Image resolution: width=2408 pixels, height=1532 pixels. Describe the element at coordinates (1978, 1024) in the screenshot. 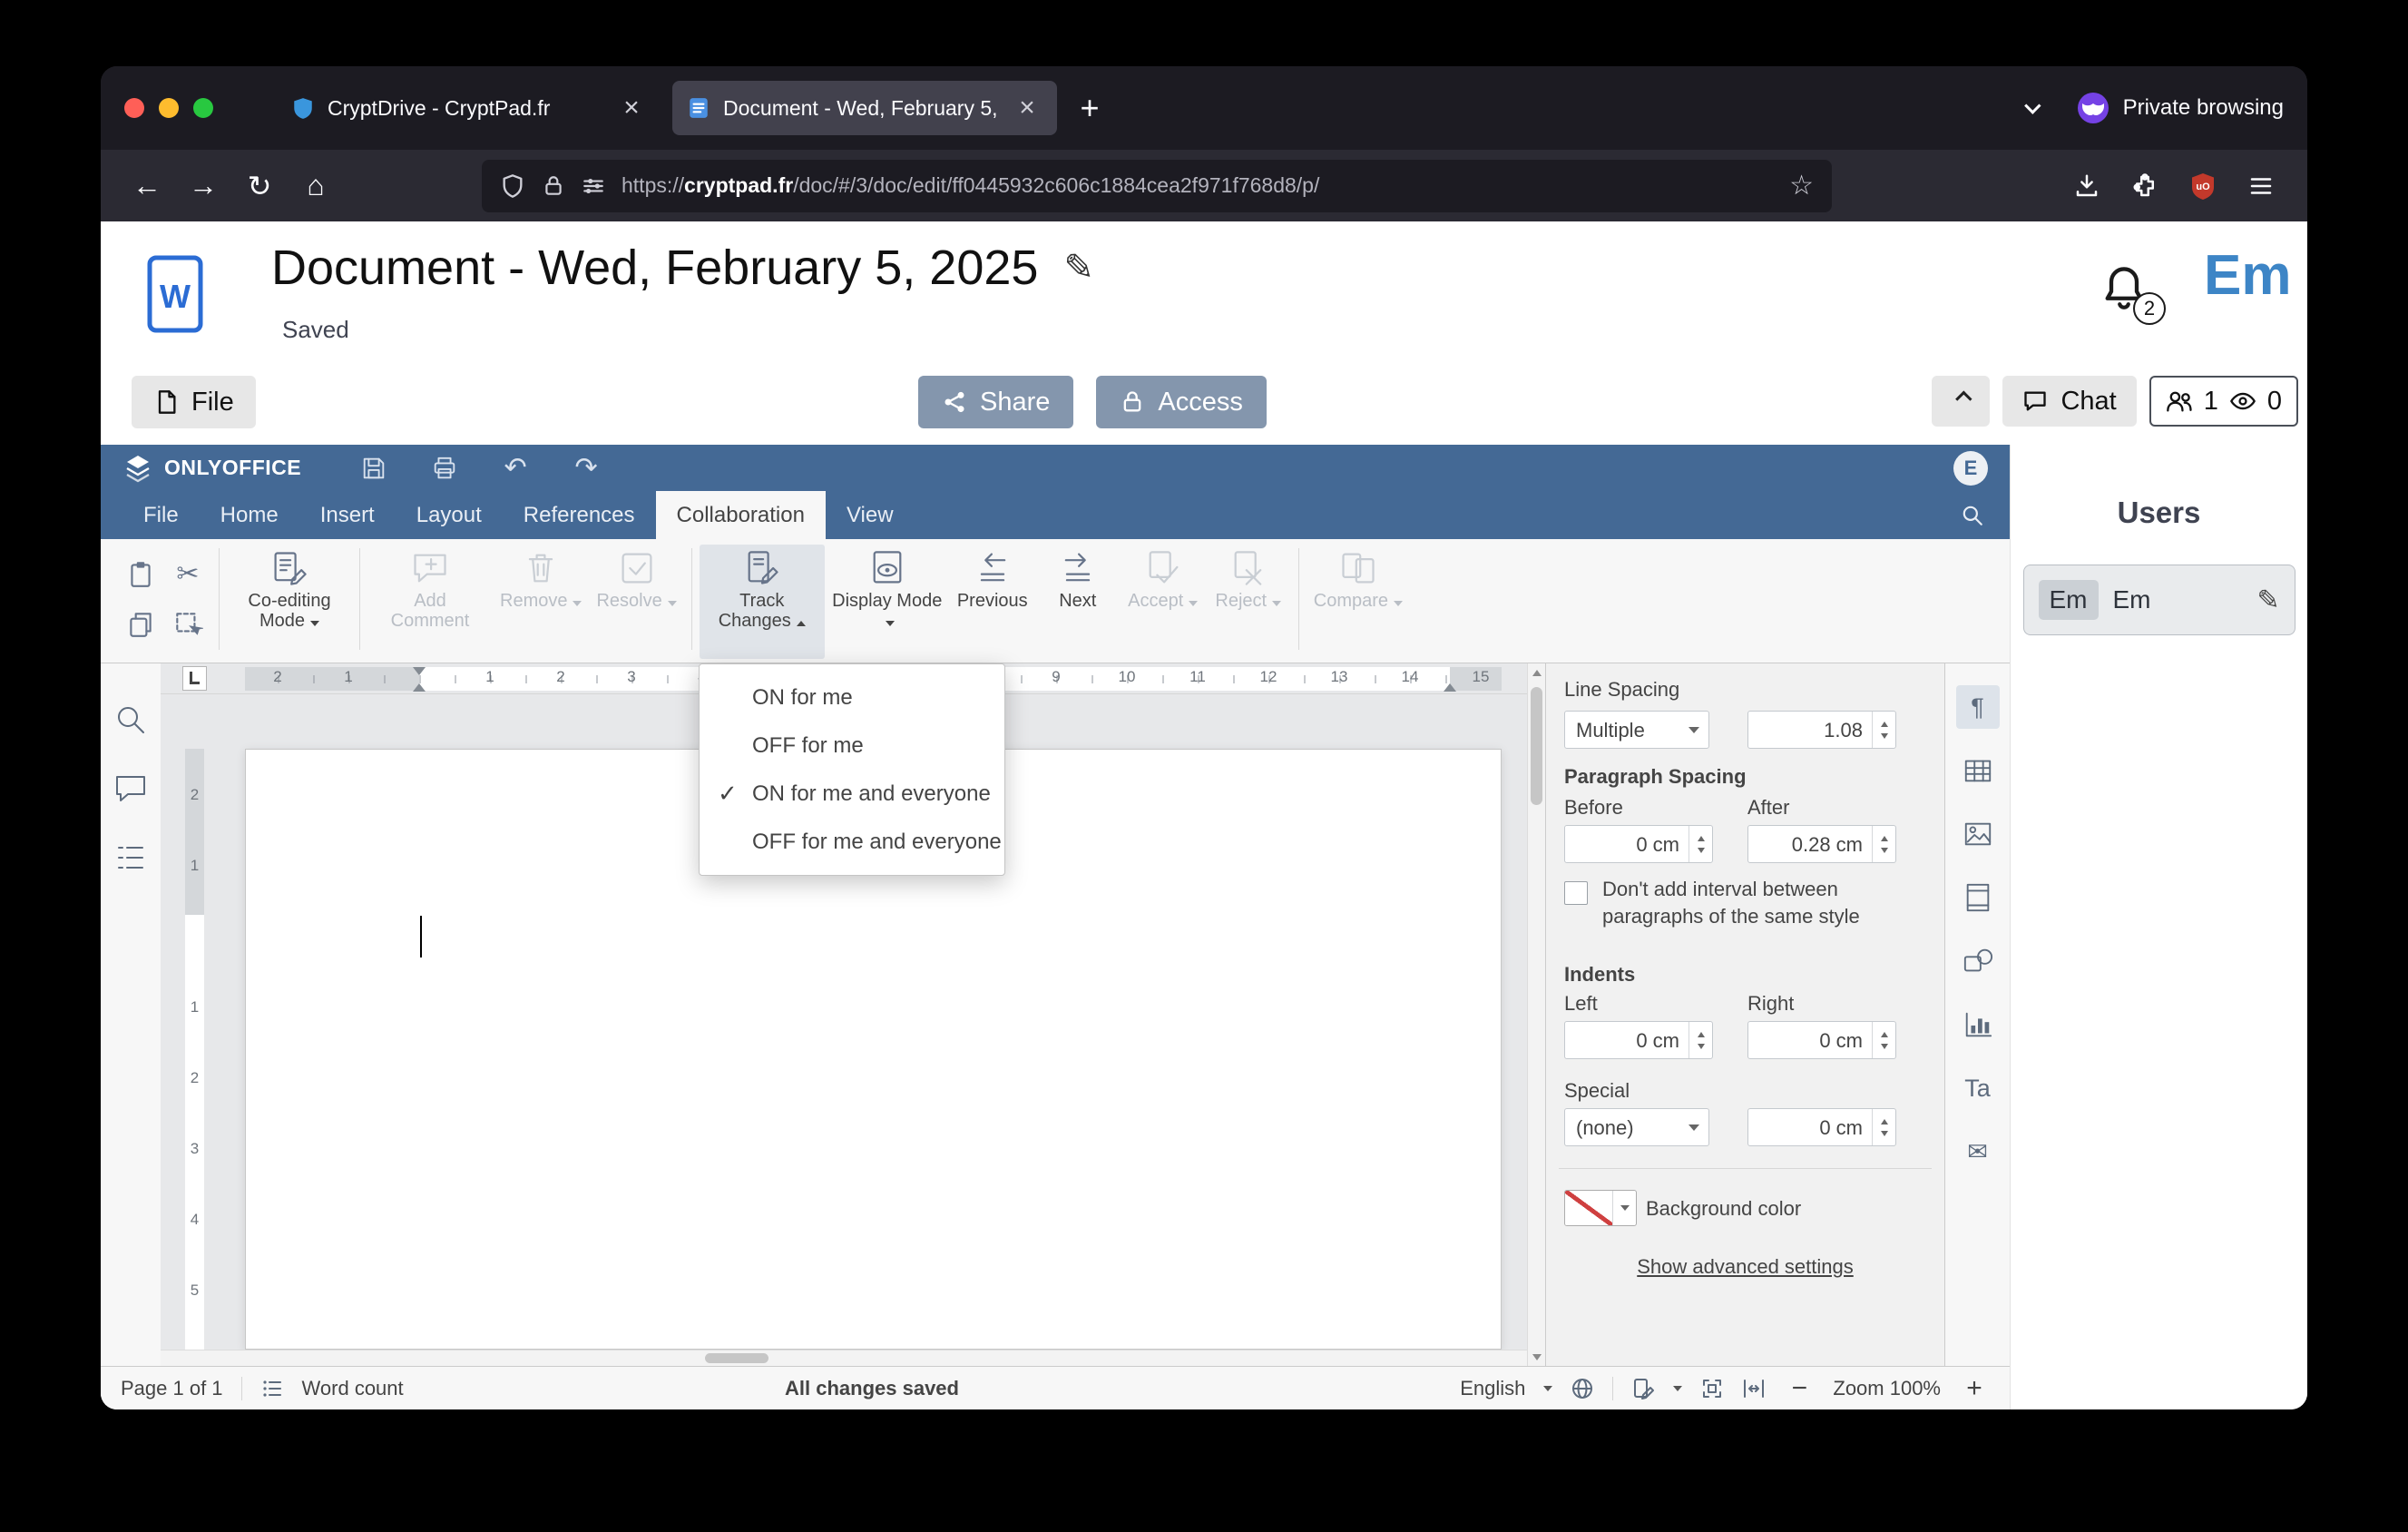

I see `chart-settings-tab` at that location.